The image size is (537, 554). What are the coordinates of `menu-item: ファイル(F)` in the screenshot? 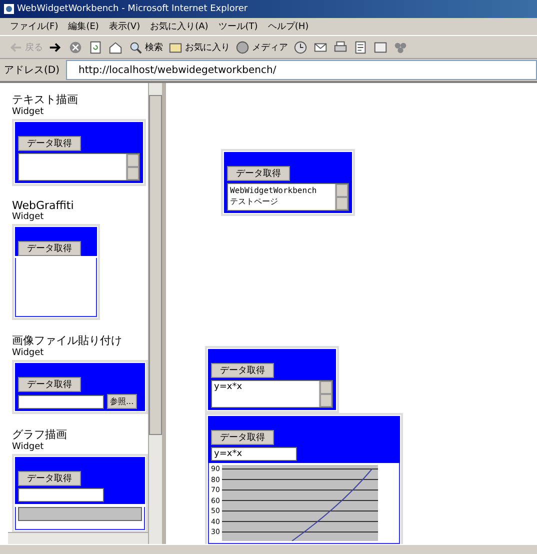 It's located at (34, 26).